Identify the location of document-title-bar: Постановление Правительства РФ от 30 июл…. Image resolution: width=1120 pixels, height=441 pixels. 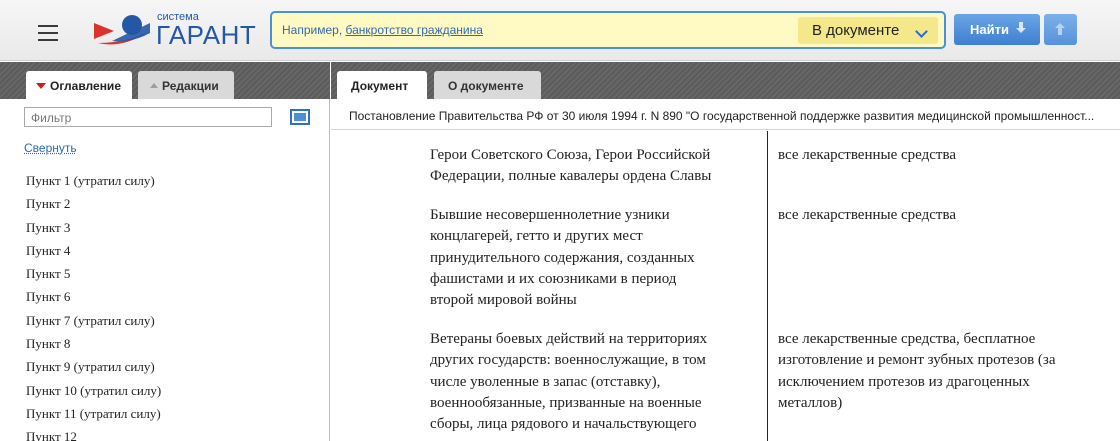
(725, 114).